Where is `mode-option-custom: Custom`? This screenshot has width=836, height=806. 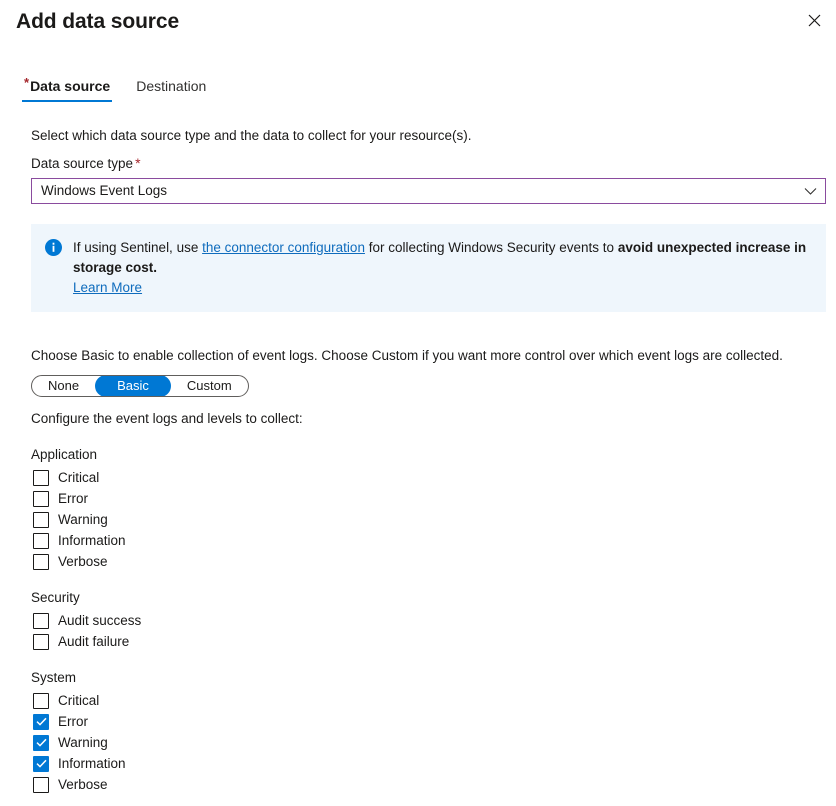 mode-option-custom: Custom is located at coordinates (209, 386).